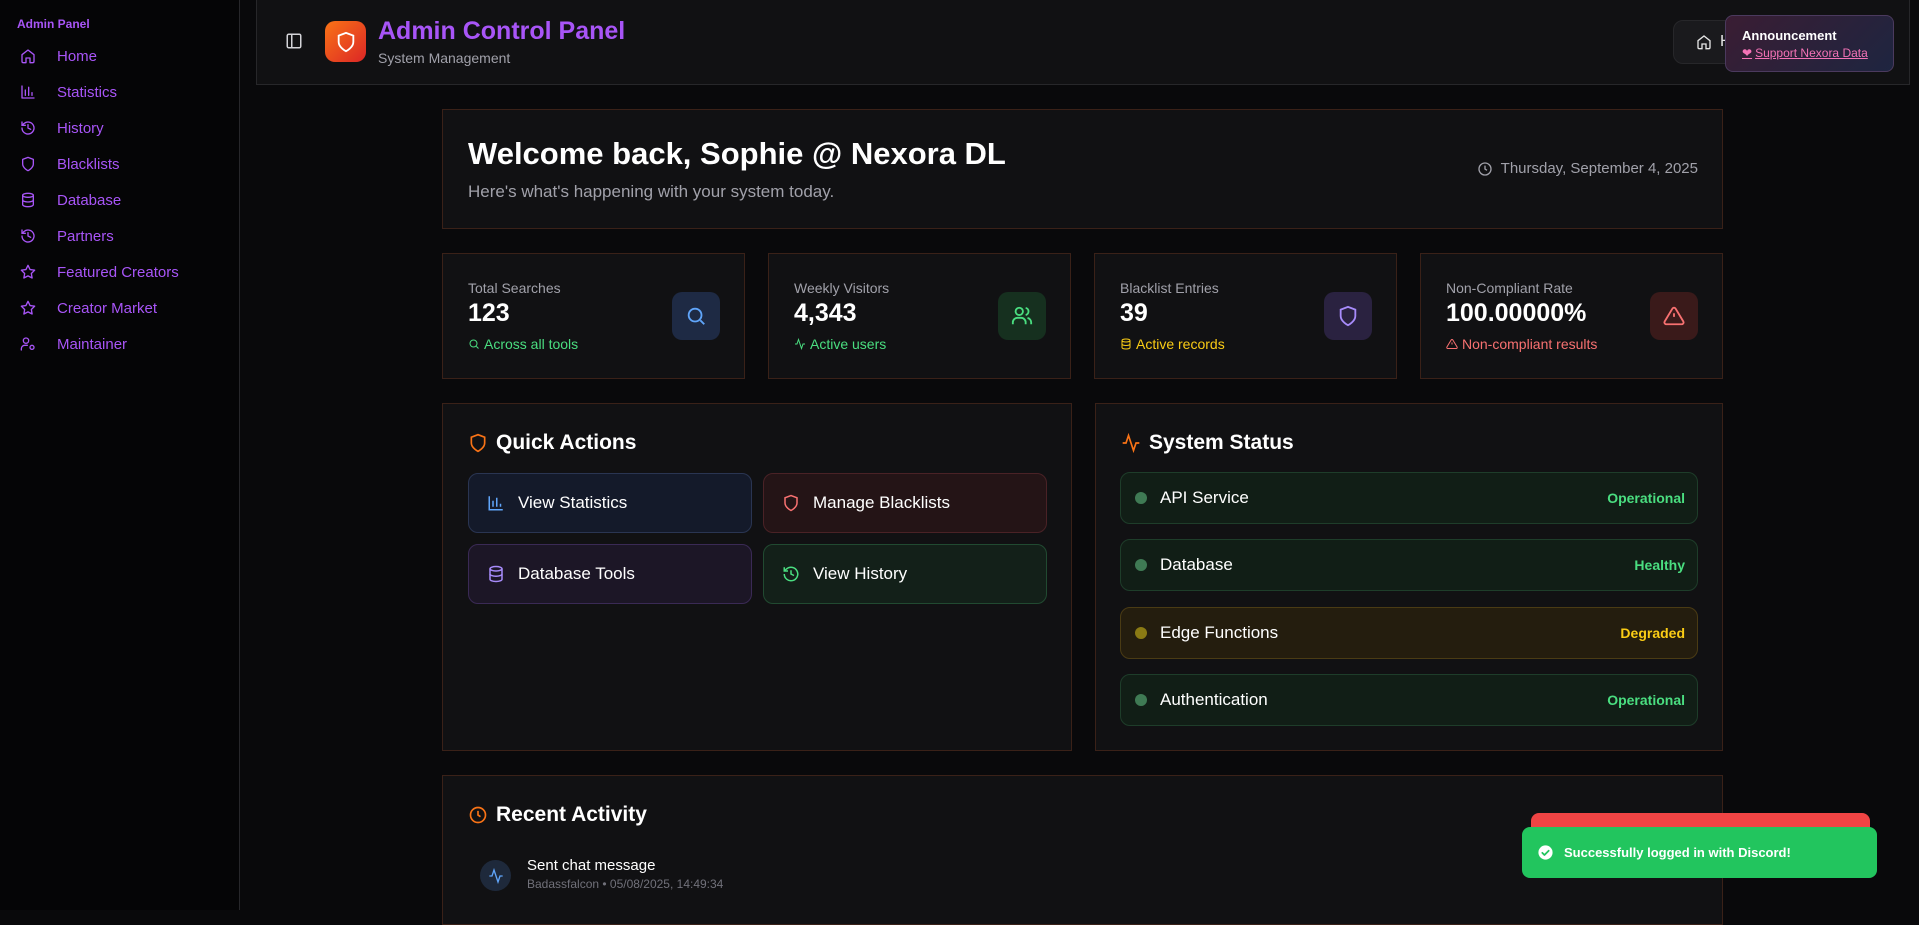 Image resolution: width=1919 pixels, height=925 pixels. What do you see at coordinates (125, 164) in the screenshot?
I see `sidebar-item-blacklists: Blacklists` at bounding box center [125, 164].